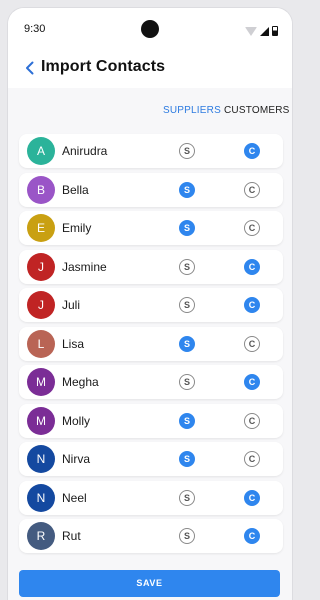 The height and width of the screenshot is (600, 320). I want to click on battery-icon, so click(275, 31).